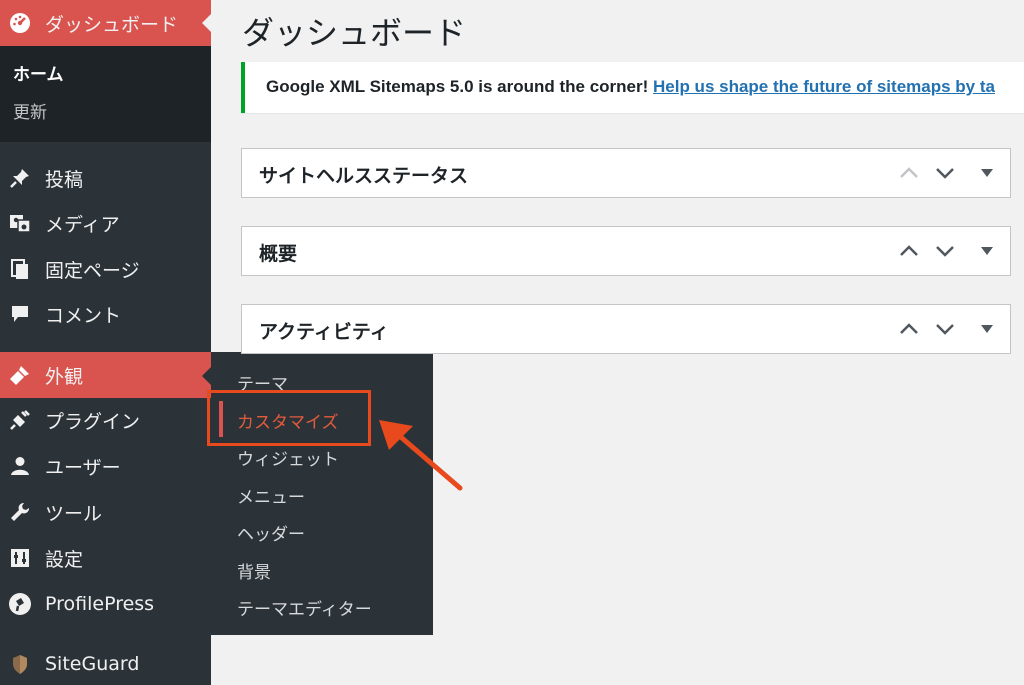  Describe the element at coordinates (20, 23) in the screenshot. I see `dashboard-icon` at that location.